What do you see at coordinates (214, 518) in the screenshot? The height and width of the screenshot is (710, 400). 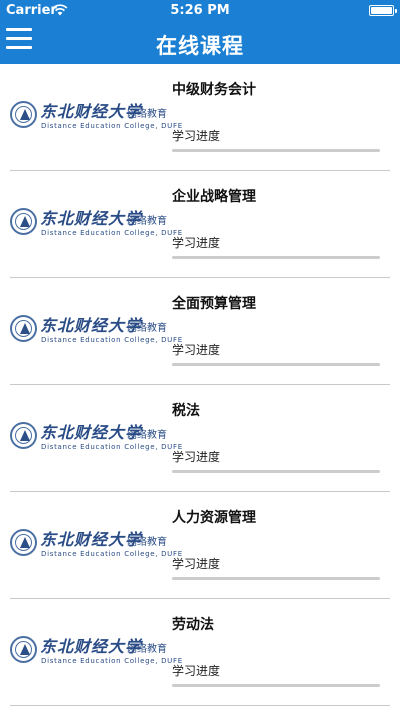 I see `course-name: 人力资源管理` at bounding box center [214, 518].